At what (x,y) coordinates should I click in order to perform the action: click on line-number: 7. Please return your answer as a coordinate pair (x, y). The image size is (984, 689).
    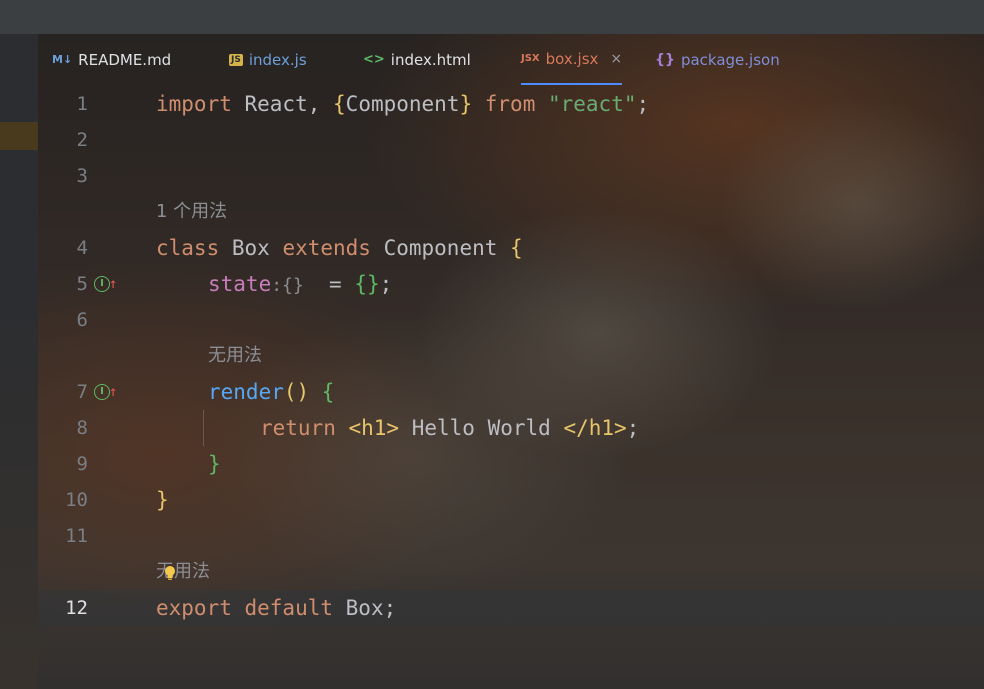
    Looking at the image, I should click on (82, 392).